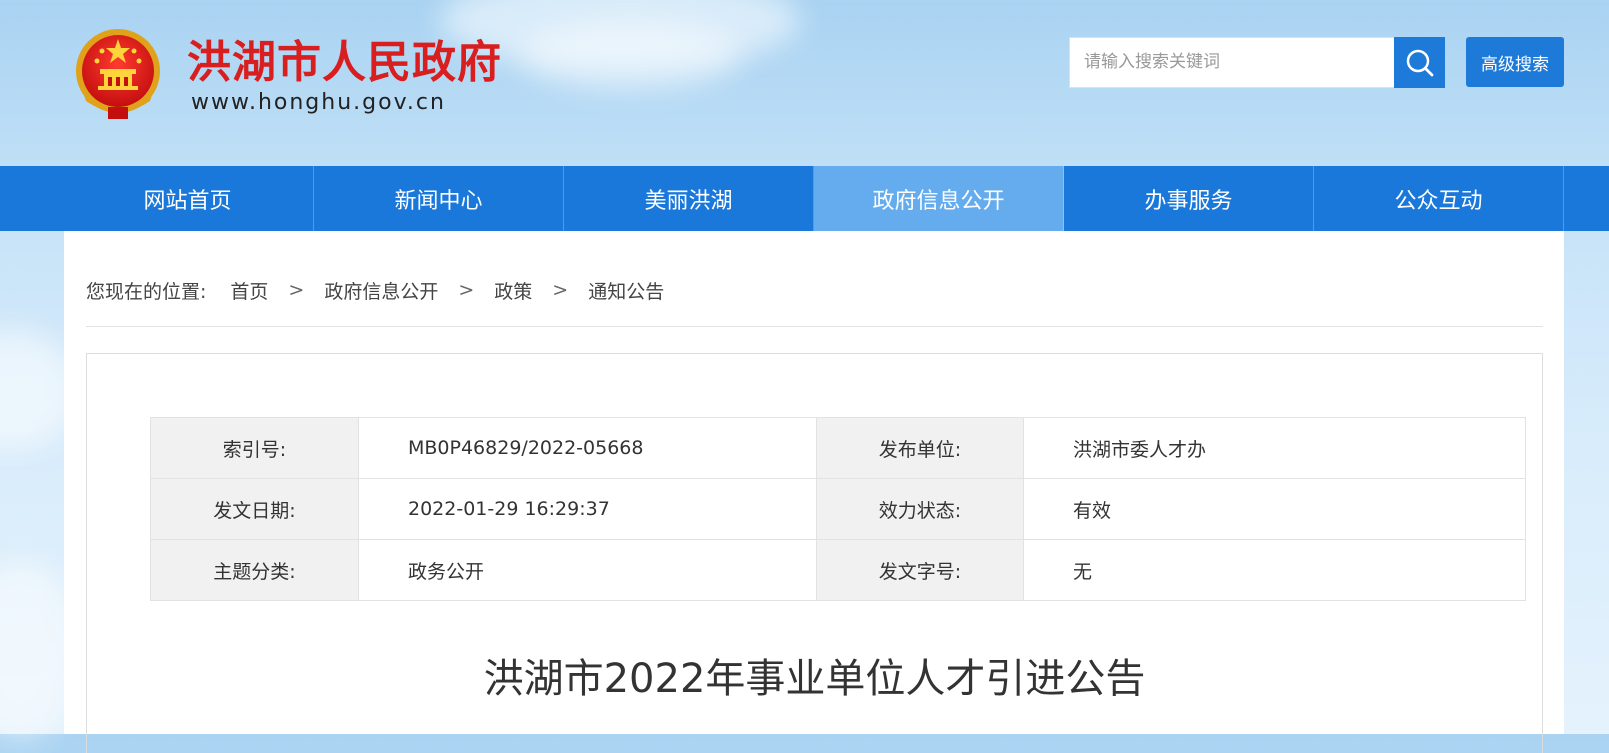 The width and height of the screenshot is (1609, 753). What do you see at coordinates (1515, 62) in the screenshot?
I see `advanced-search-button: 高级搜索` at bounding box center [1515, 62].